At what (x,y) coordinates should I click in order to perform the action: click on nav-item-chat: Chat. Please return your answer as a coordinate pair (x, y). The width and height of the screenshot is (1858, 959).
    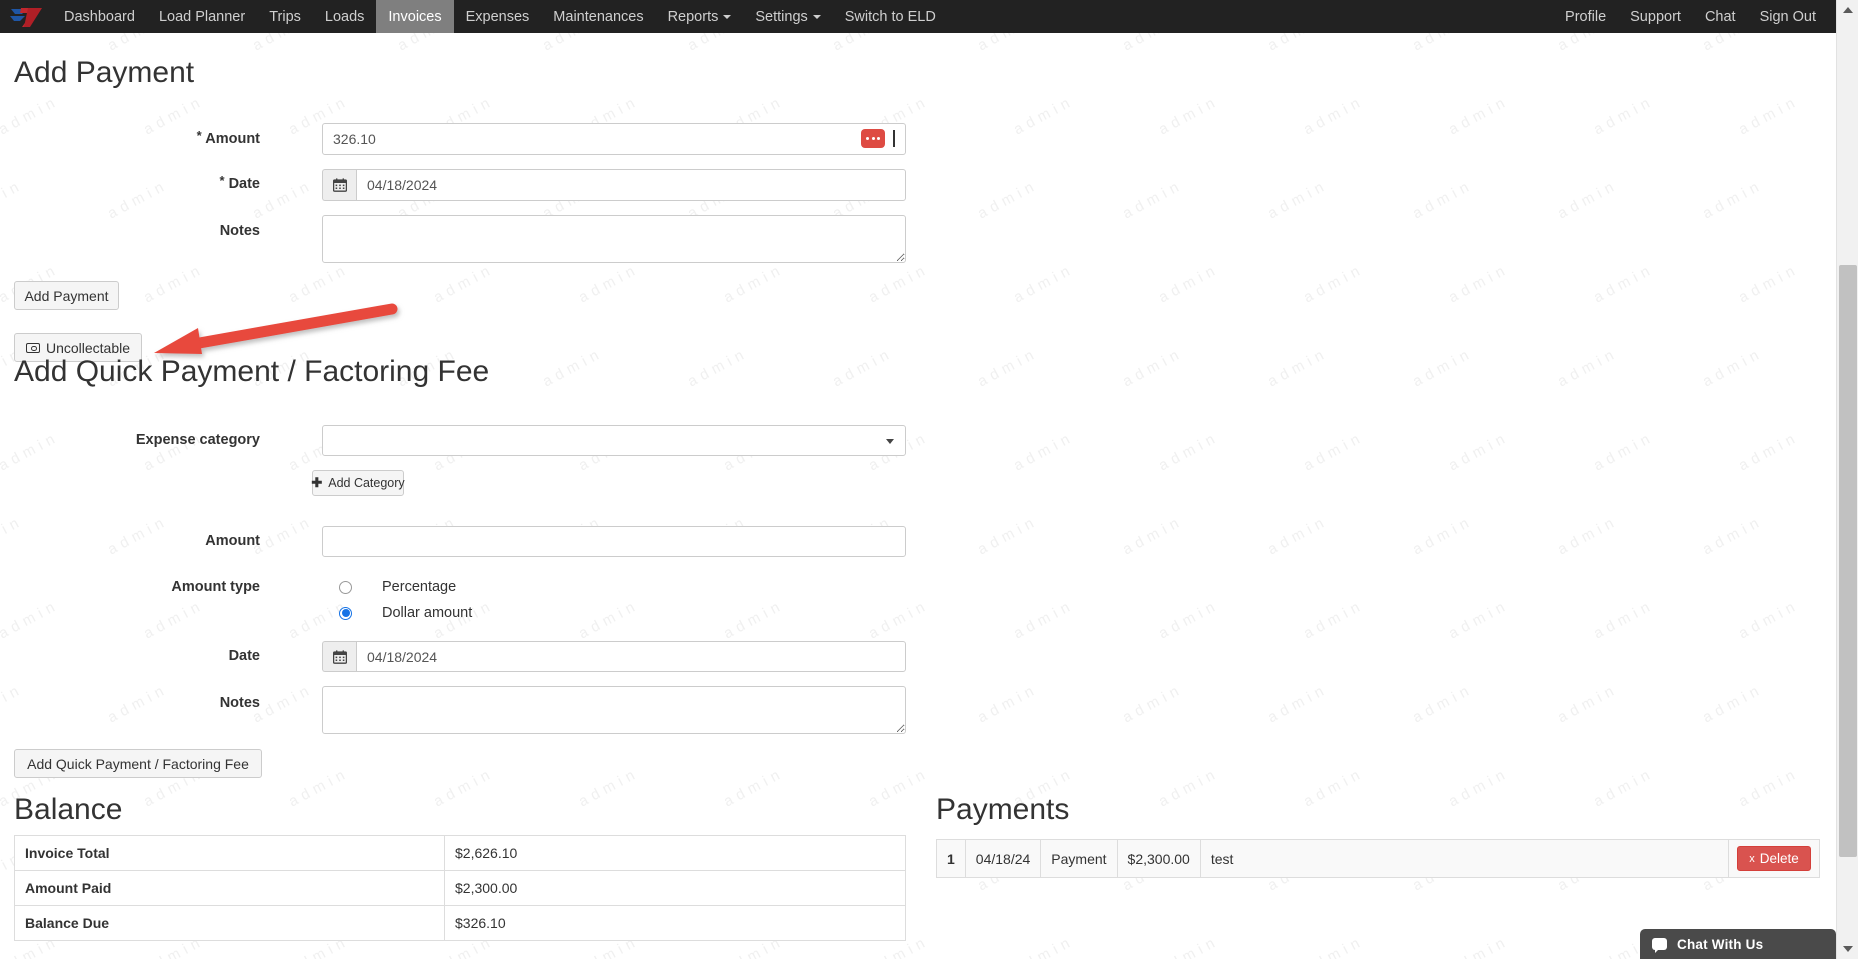
    Looking at the image, I should click on (1720, 16).